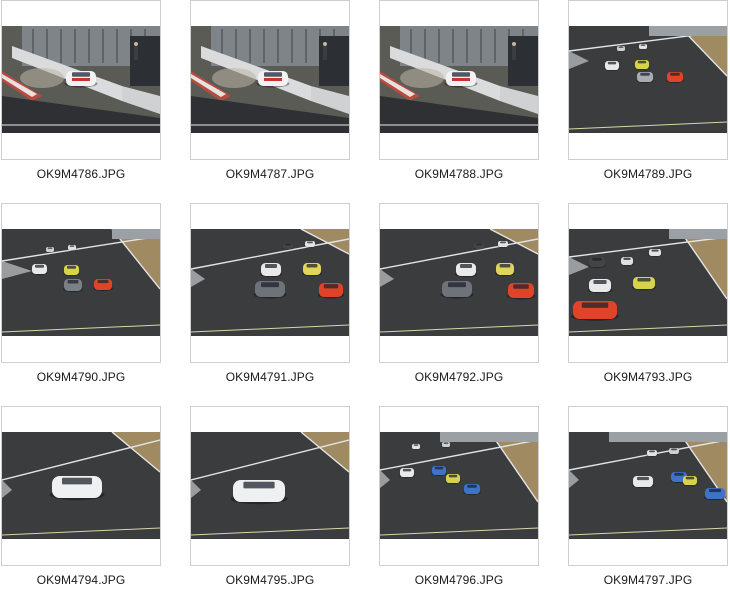 This screenshot has height=610, width=730. I want to click on thumbnail-filename: OK9M4793.JPG, so click(648, 377).